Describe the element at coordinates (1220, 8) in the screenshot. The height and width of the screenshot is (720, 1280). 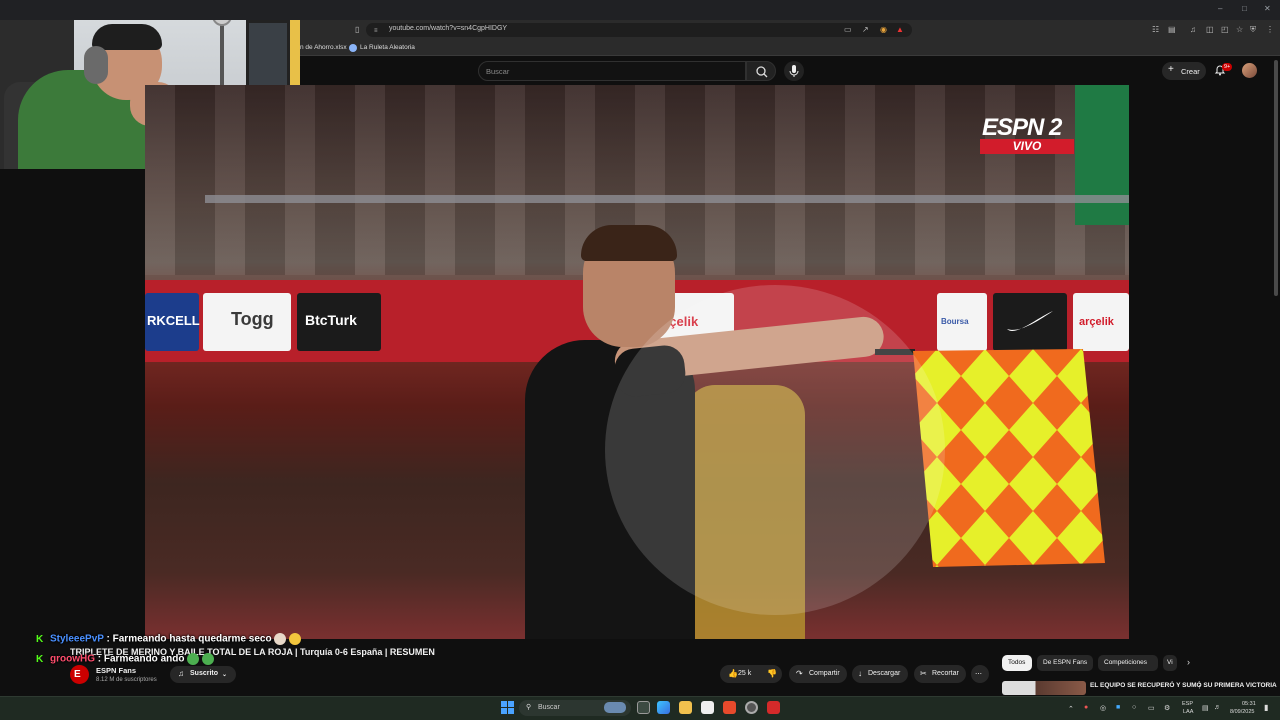
I see `minimize-icon: –` at that location.